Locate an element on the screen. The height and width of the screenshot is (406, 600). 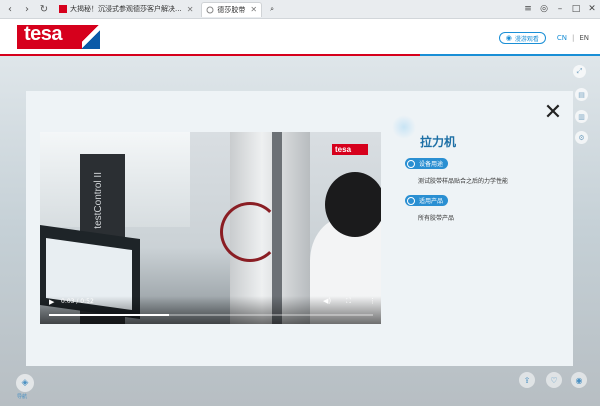
tab-tesa: 德莎胶带 ✕ is located at coordinates (232, 9).